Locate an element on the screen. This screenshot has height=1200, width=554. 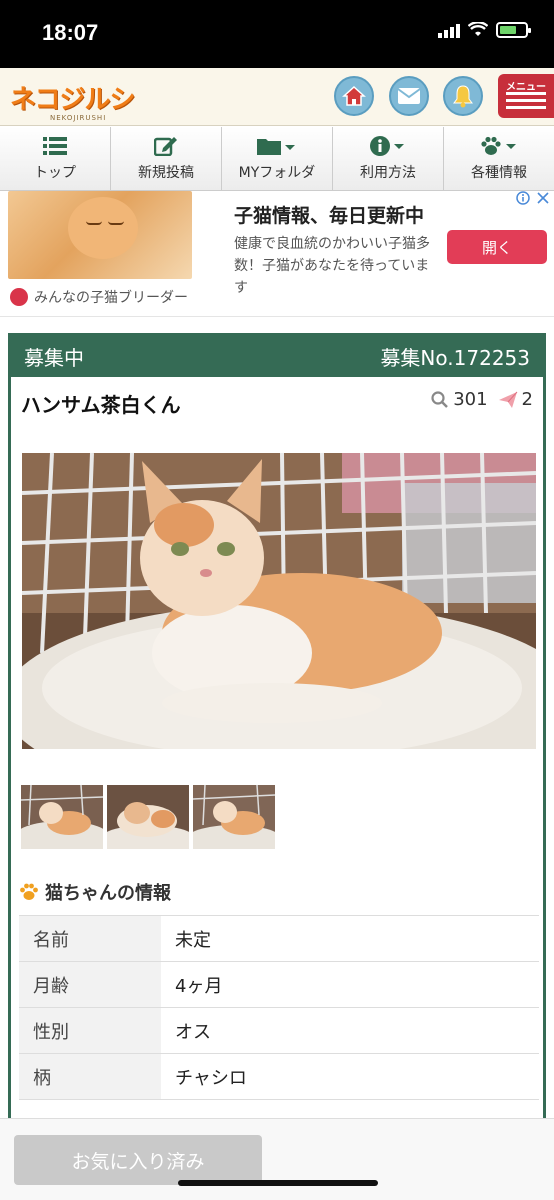
cat-info-heading: 猫ちゃんの情報 is located at coordinates (95, 892).